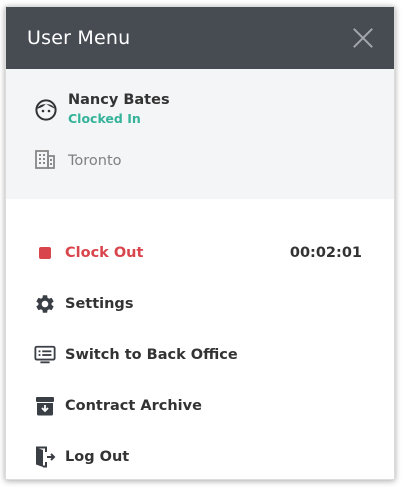  What do you see at coordinates (45, 457) in the screenshot?
I see `log-out-icon` at bounding box center [45, 457].